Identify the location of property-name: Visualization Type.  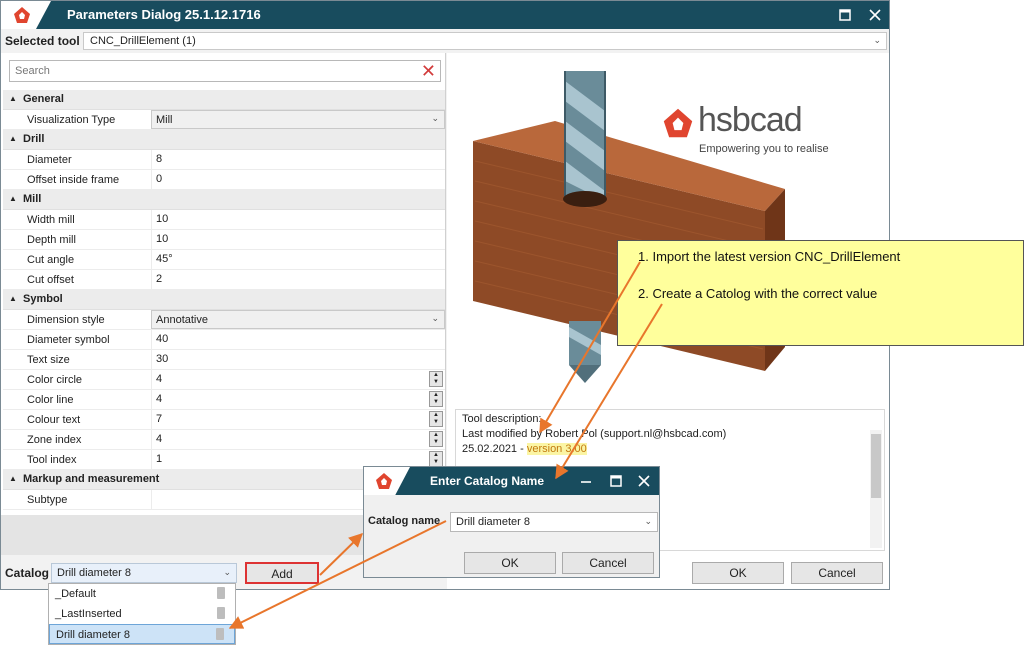
(71, 120).